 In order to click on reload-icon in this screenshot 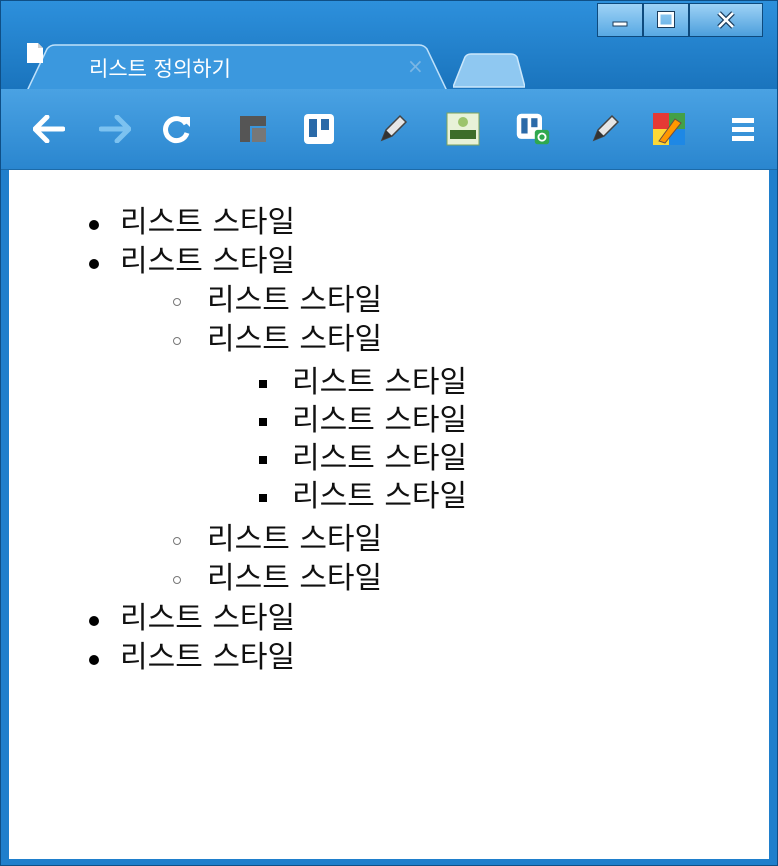, I will do `click(176, 130)`.